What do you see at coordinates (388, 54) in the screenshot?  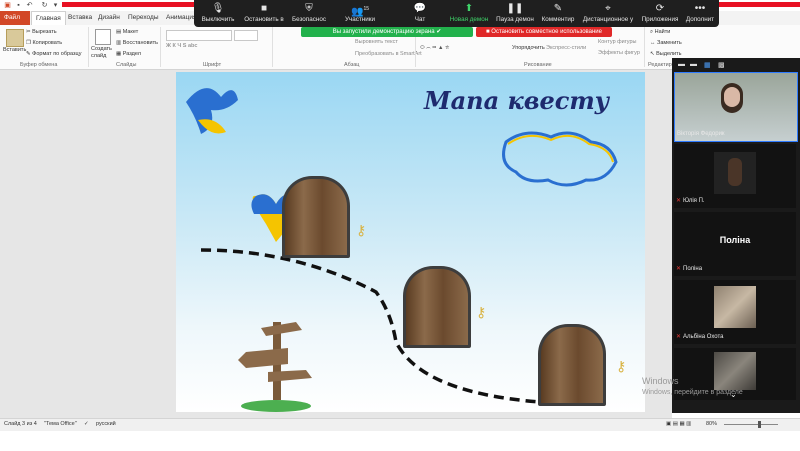 I see `smartart-button: Преобразовать в SmartArt` at bounding box center [388, 54].